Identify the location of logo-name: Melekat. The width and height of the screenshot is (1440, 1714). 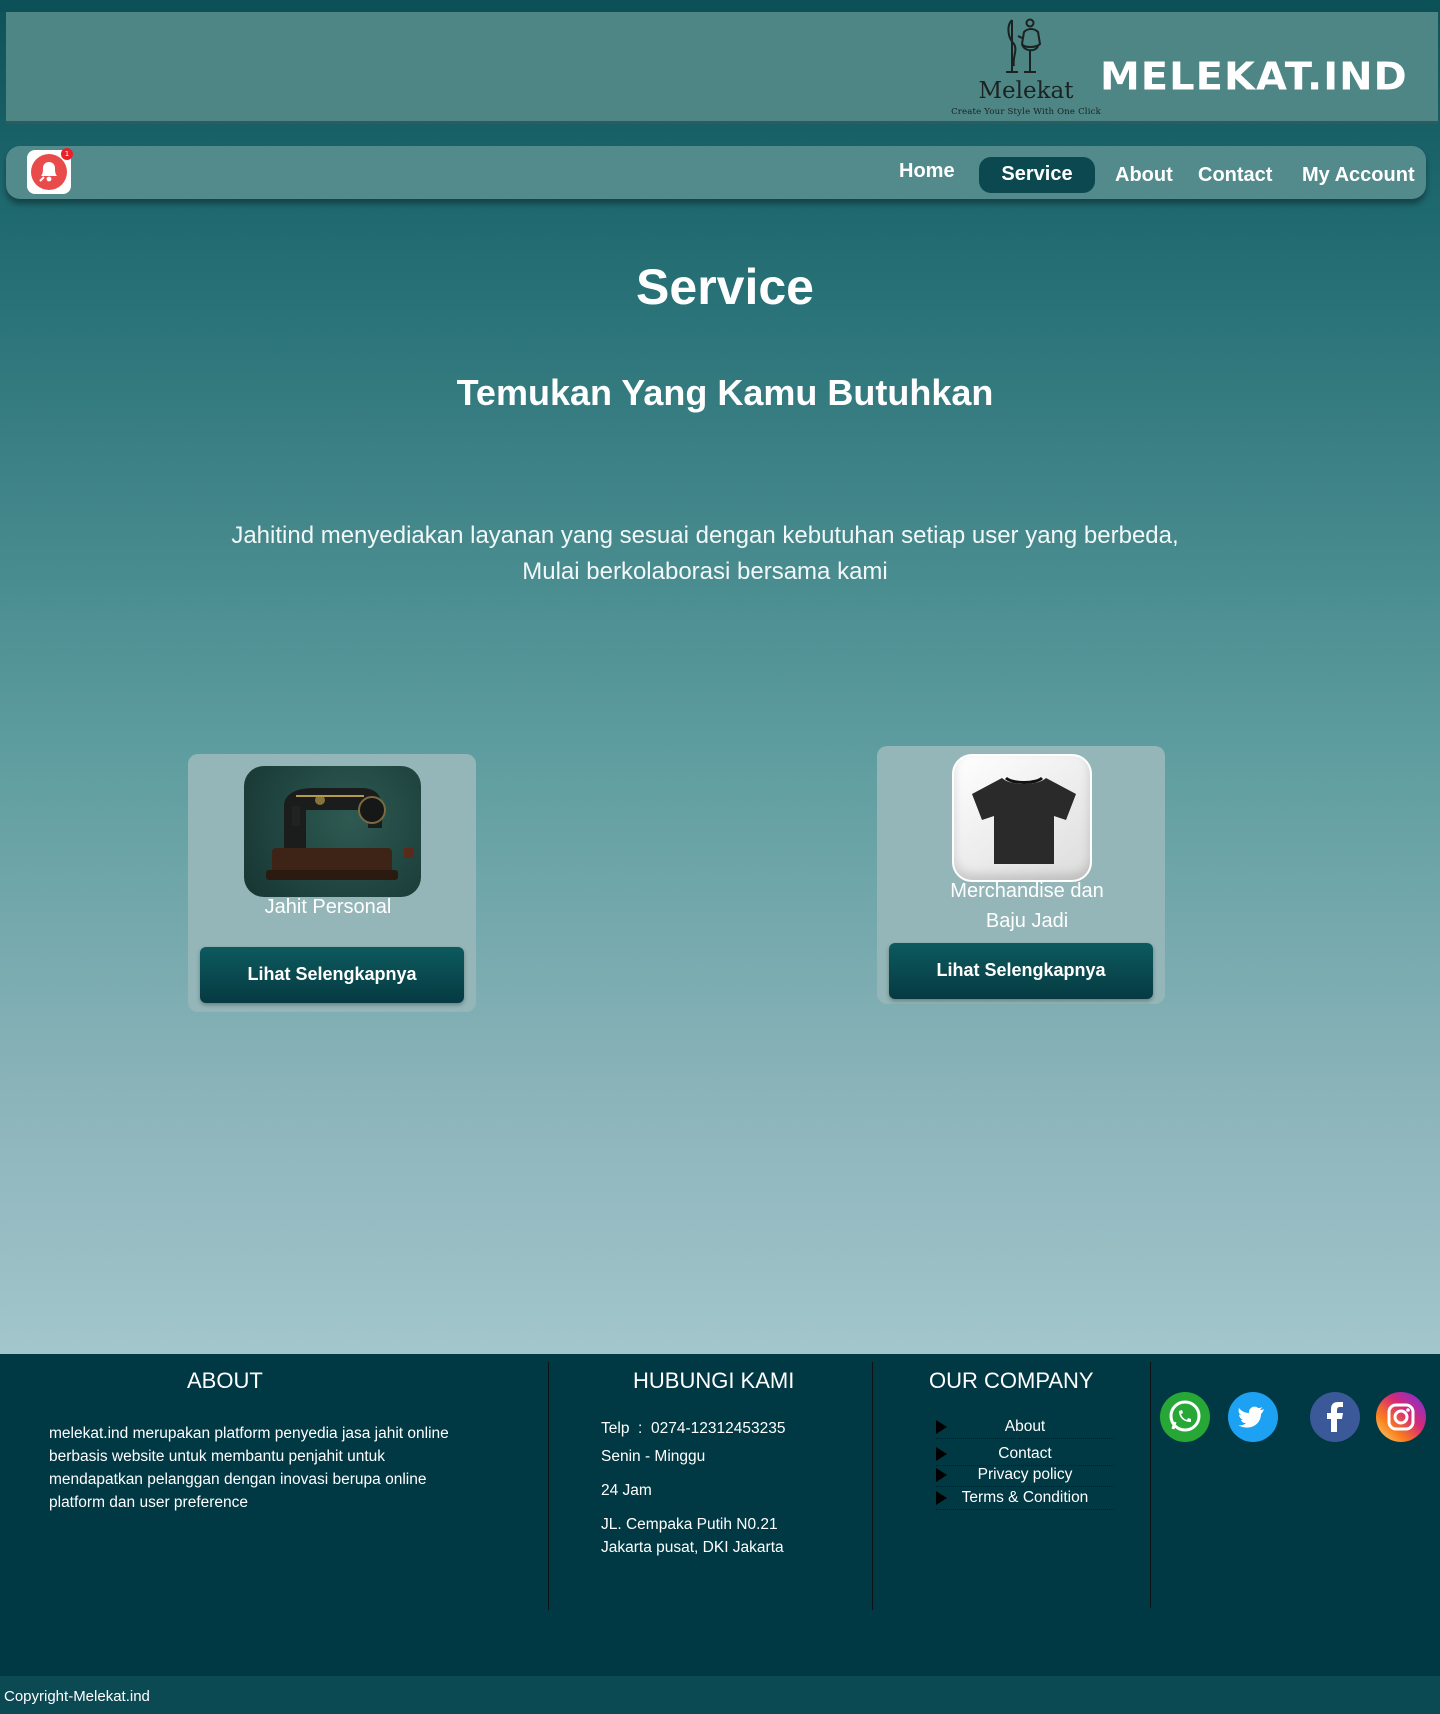
(1026, 91).